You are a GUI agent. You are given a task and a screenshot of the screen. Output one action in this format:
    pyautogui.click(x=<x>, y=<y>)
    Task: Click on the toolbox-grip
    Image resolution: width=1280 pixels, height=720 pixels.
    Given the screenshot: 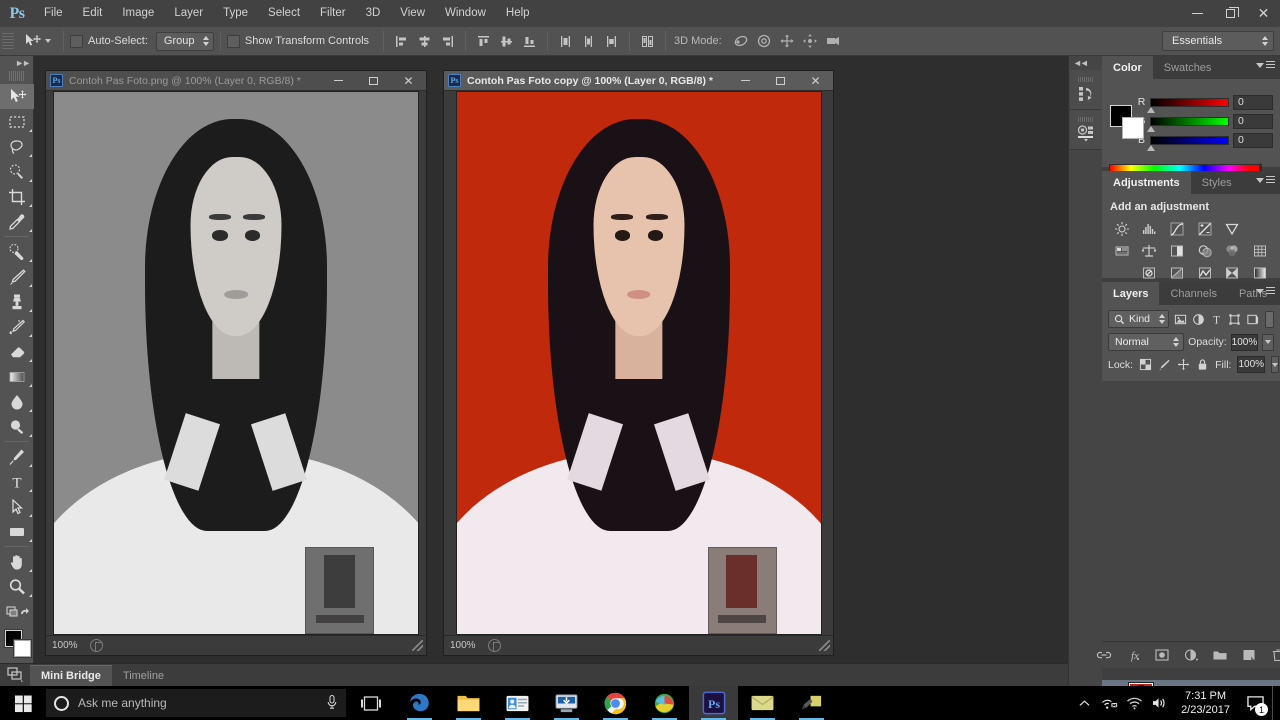 What is the action you would take?
    pyautogui.click(x=16, y=76)
    